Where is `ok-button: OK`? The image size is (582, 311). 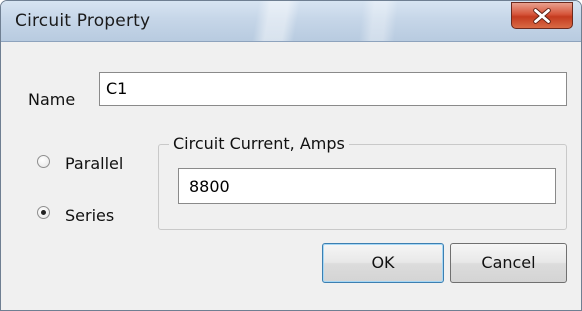
ok-button: OK is located at coordinates (383, 263).